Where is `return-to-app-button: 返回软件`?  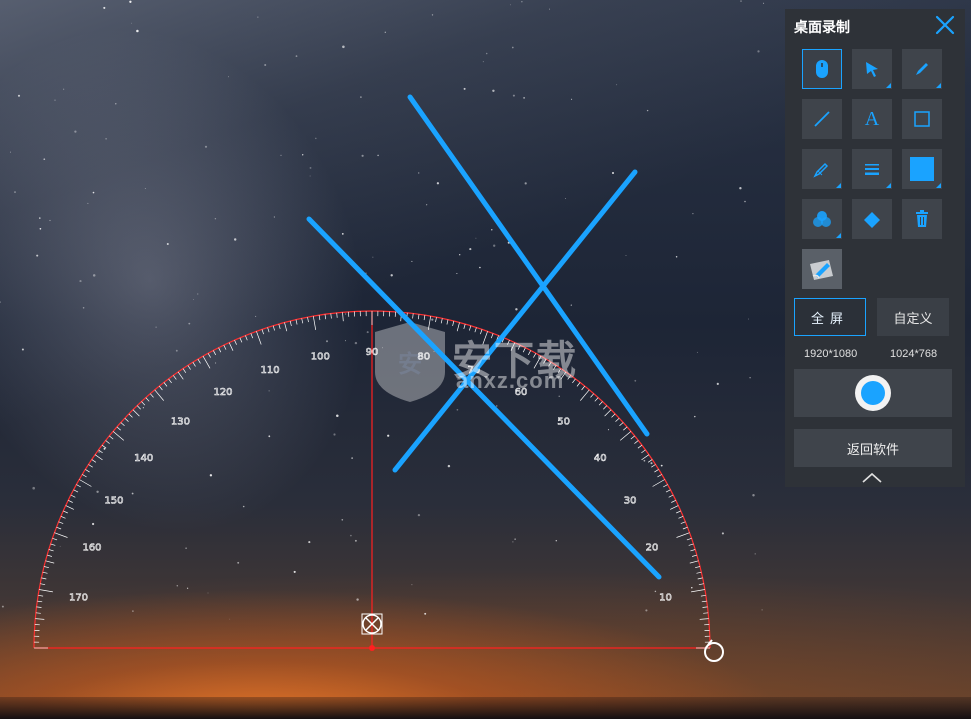 return-to-app-button: 返回软件 is located at coordinates (873, 448).